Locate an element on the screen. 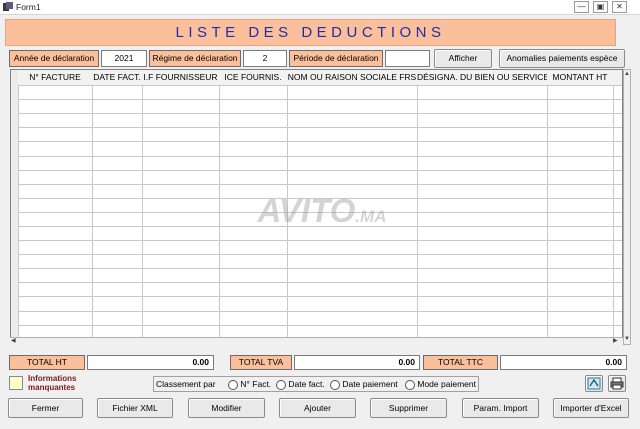  sort-option-nfact: N° Fact. is located at coordinates (249, 384).